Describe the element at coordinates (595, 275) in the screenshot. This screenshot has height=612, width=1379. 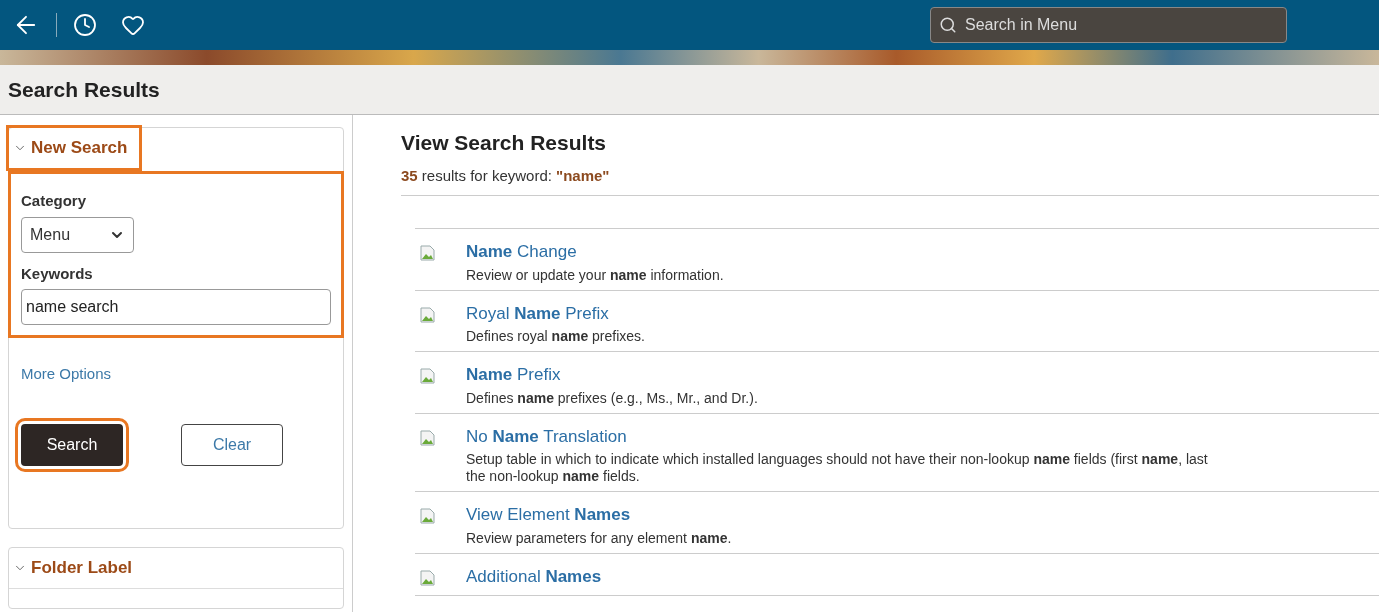
I see `result-description: Review or update your name information.` at that location.